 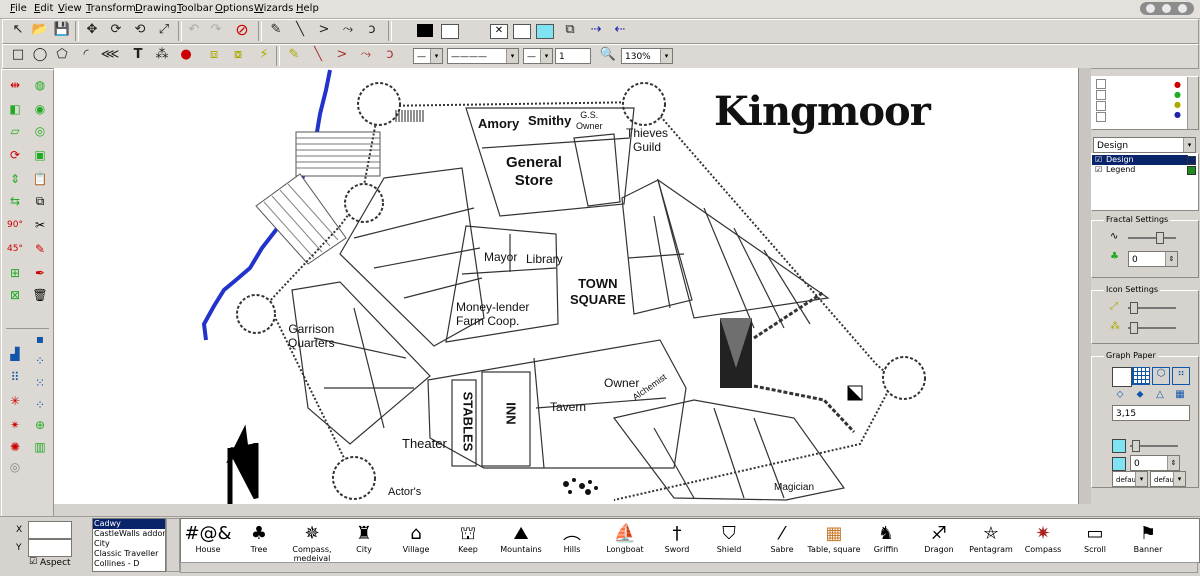 I want to click on style-item: Collines - D, so click(x=129, y=564).